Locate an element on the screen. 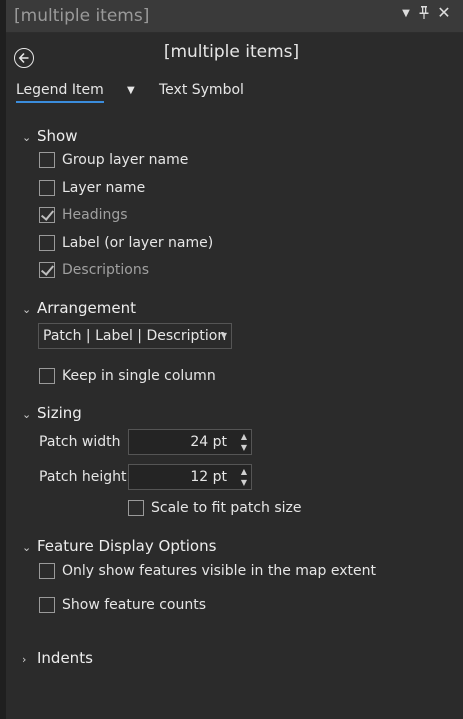  checkbox-label: Scale to fit patch size is located at coordinates (226, 508).